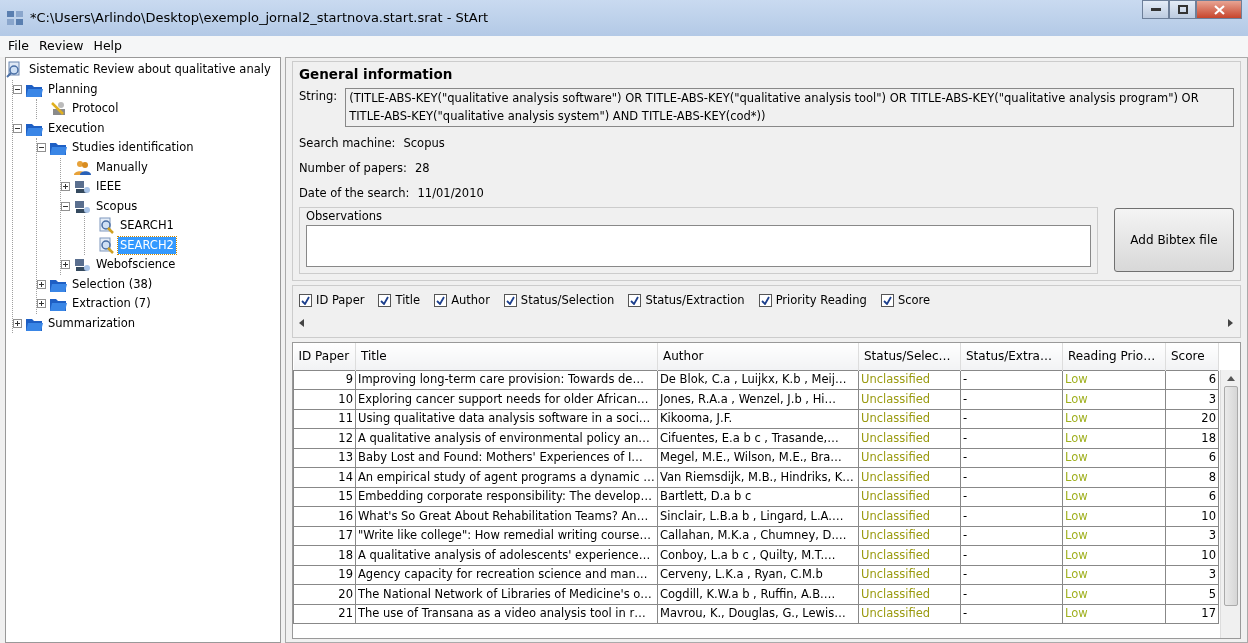 This screenshot has height=643, width=1248. Describe the element at coordinates (82, 265) in the screenshot. I see `computer-icon` at that location.